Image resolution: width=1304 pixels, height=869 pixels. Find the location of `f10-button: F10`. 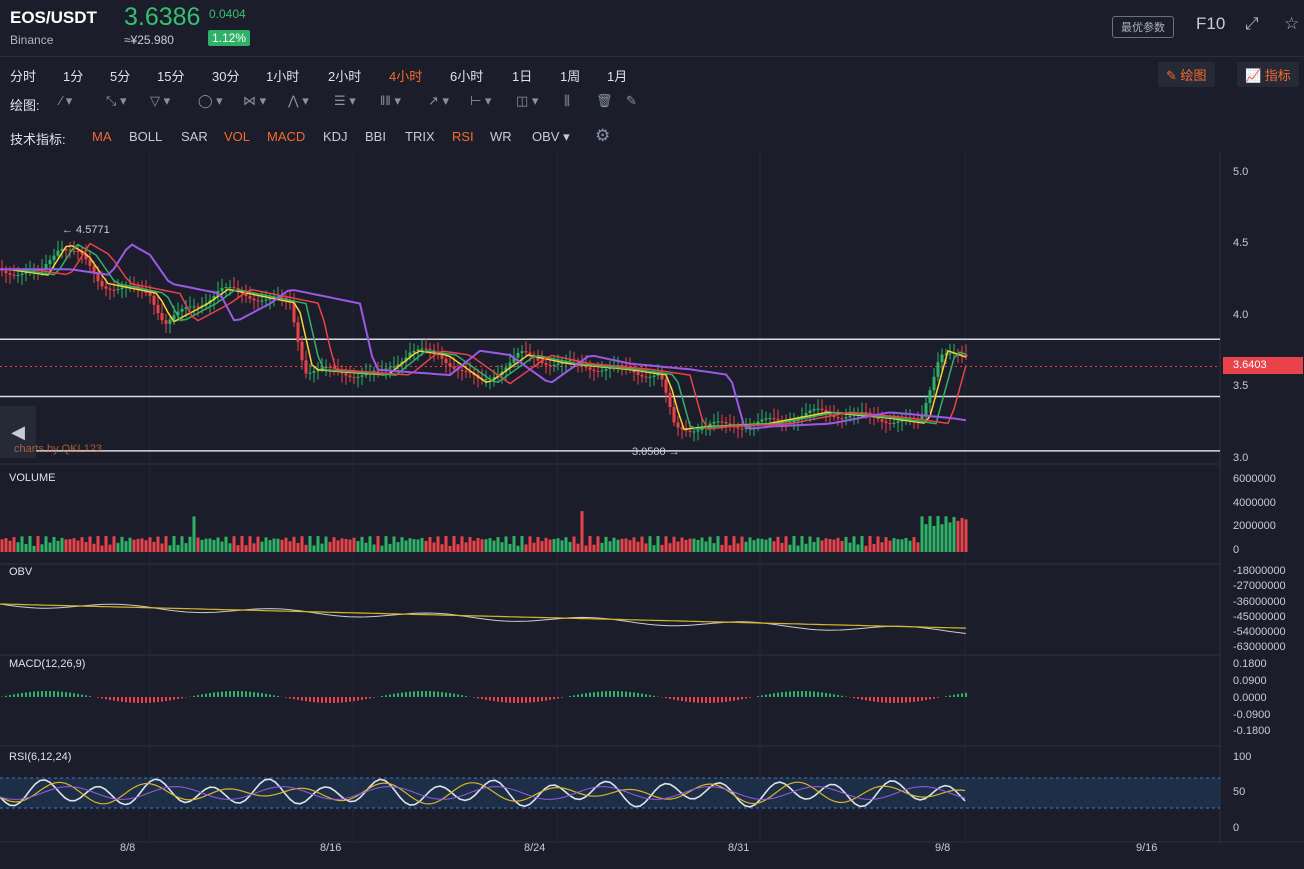

f10-button: F10 is located at coordinates (1210, 24).